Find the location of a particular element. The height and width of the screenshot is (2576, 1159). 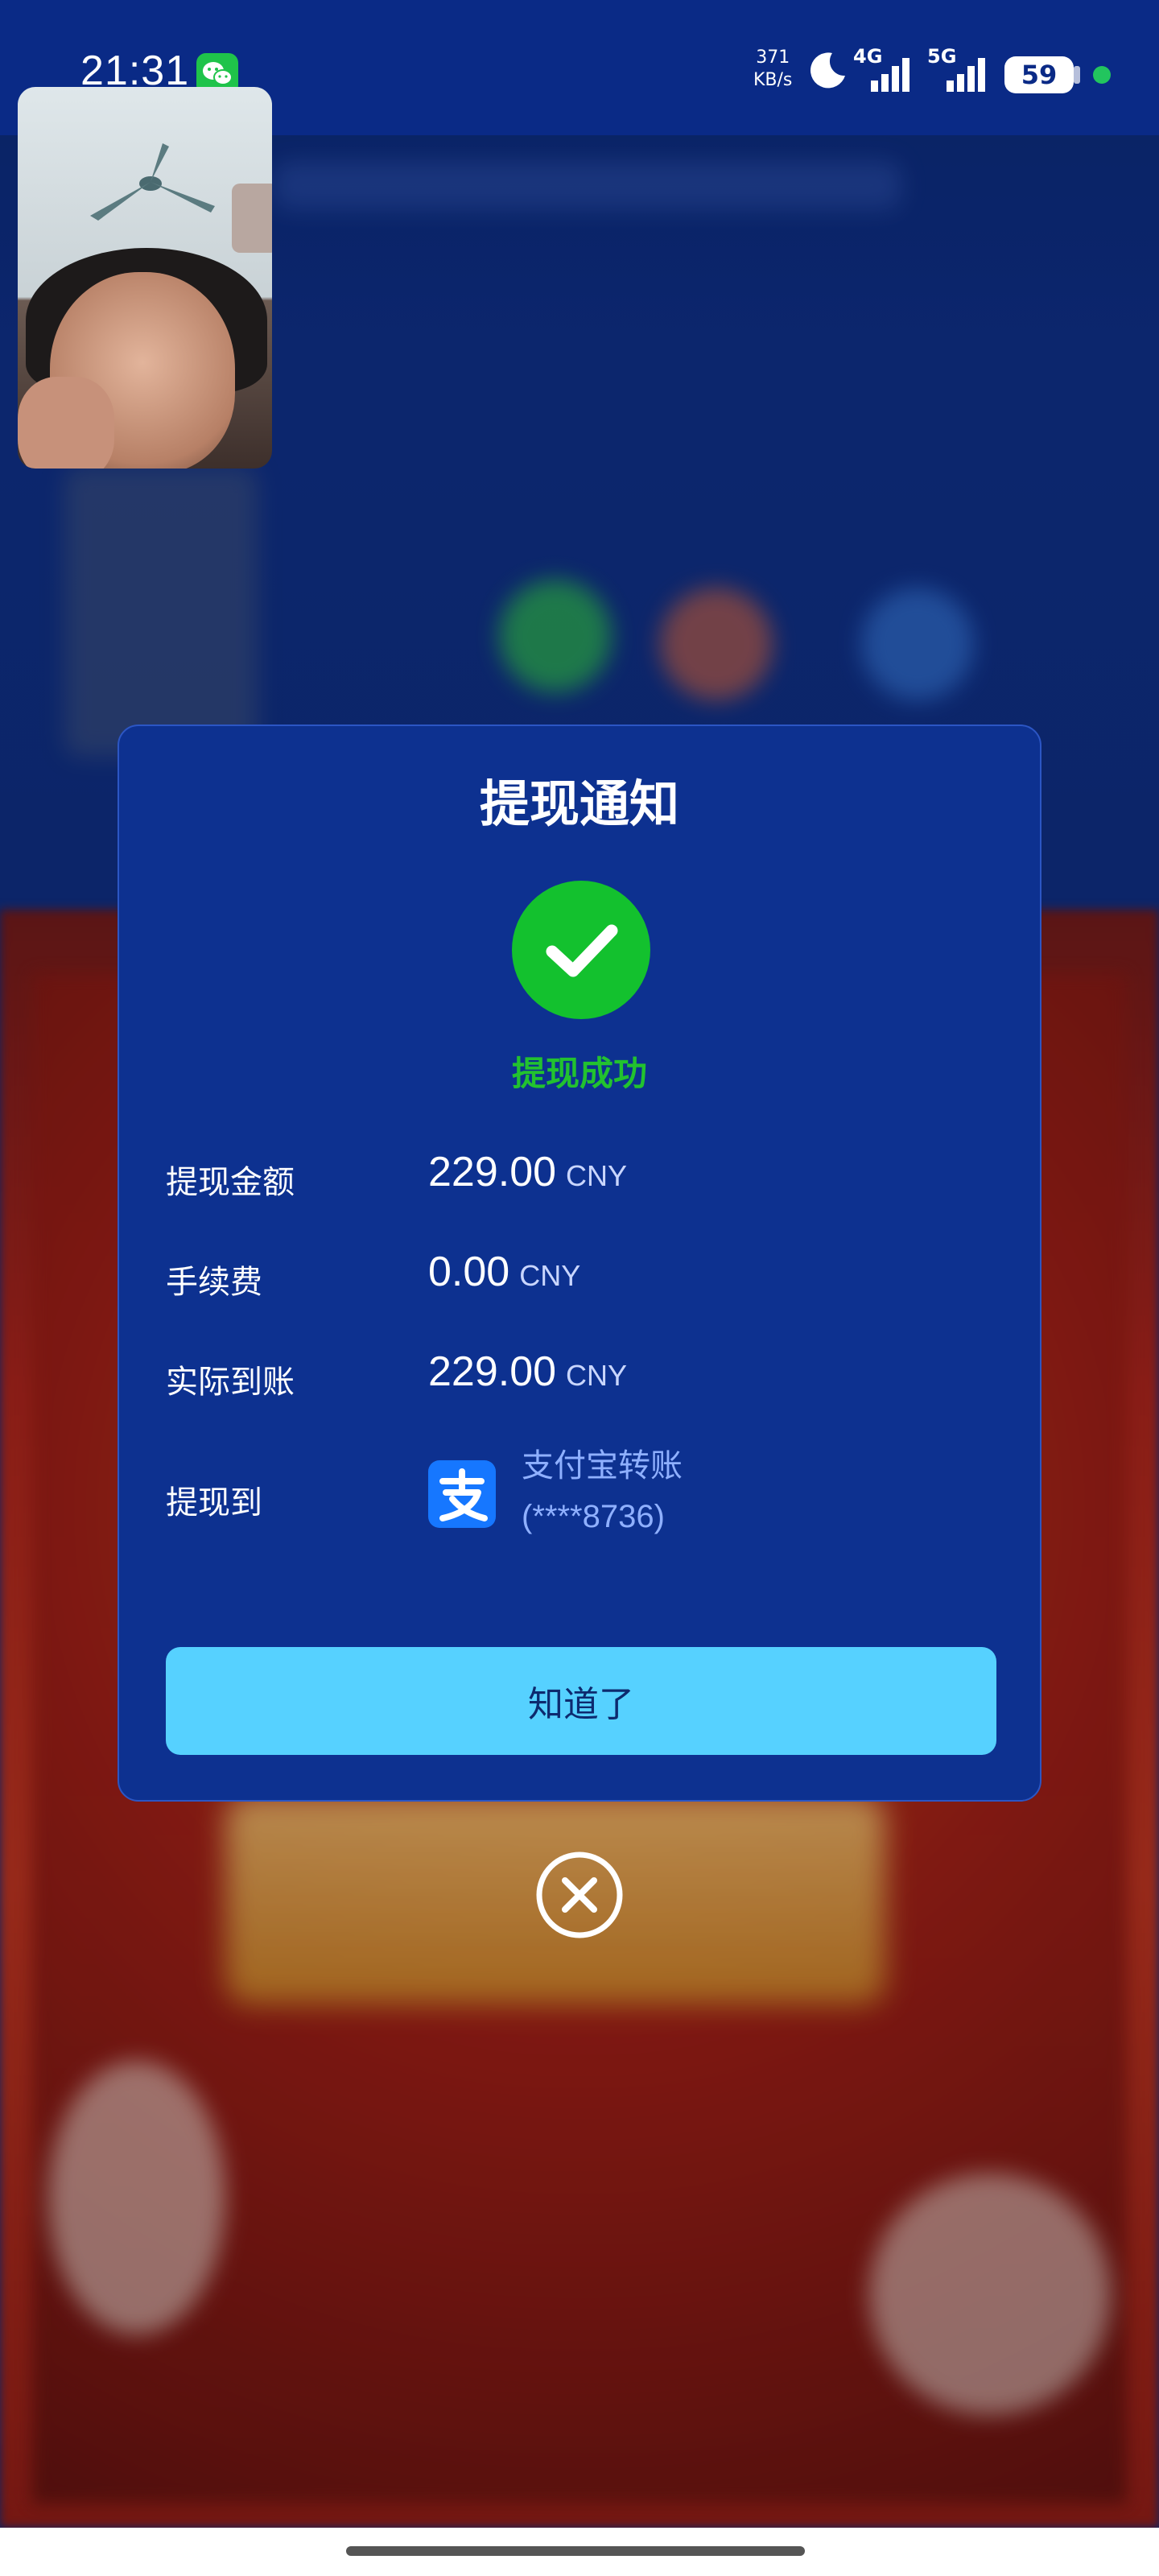

acknowledge-button: 知道了 is located at coordinates (581, 1701).